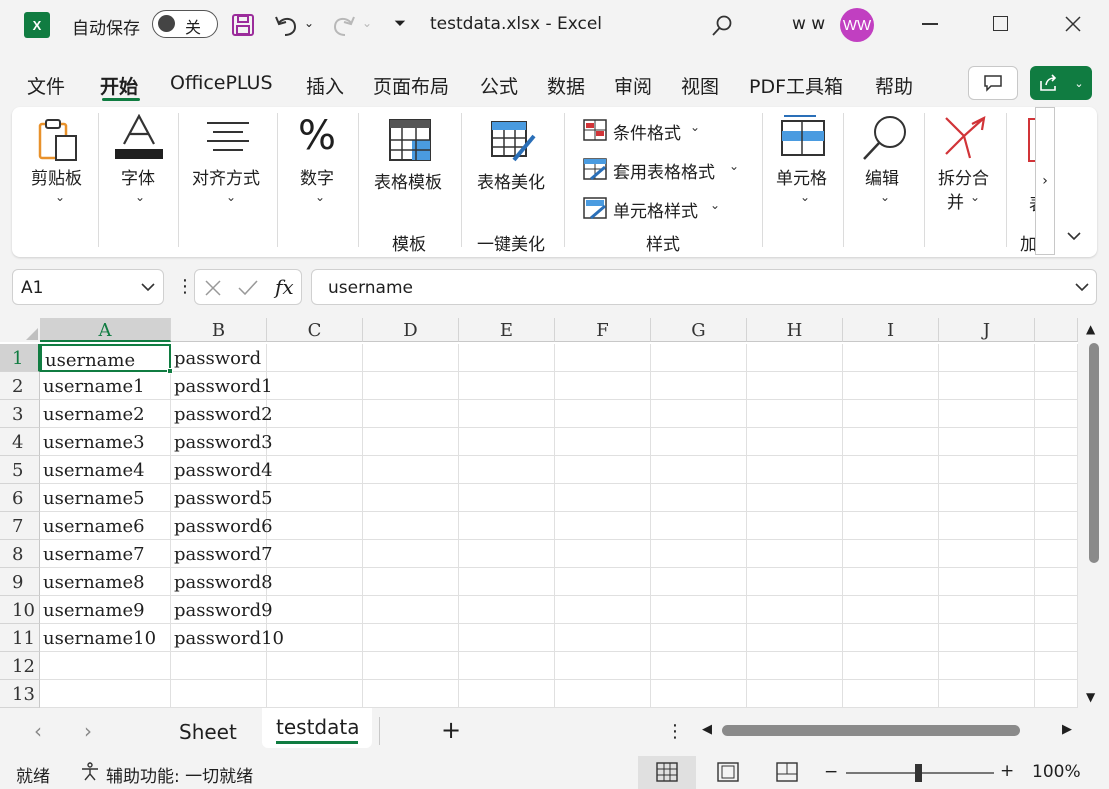 The image size is (1109, 789). I want to click on horizontal-scroll-thumb, so click(871, 730).